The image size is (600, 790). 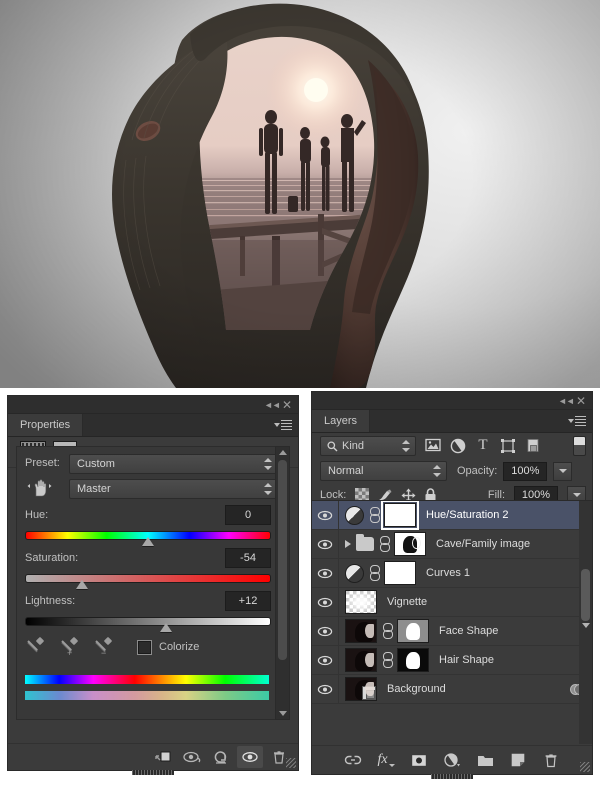 I want to click on channel-value: Master, so click(x=94, y=489).